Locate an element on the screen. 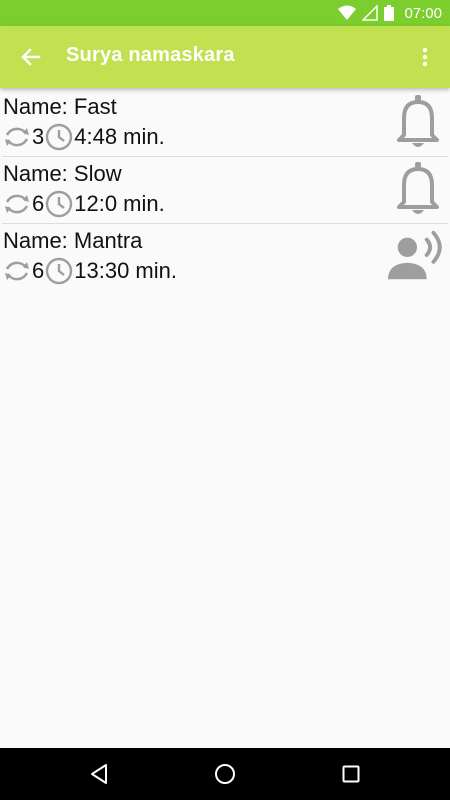  duration-text: 13:30 min. is located at coordinates (125, 270).